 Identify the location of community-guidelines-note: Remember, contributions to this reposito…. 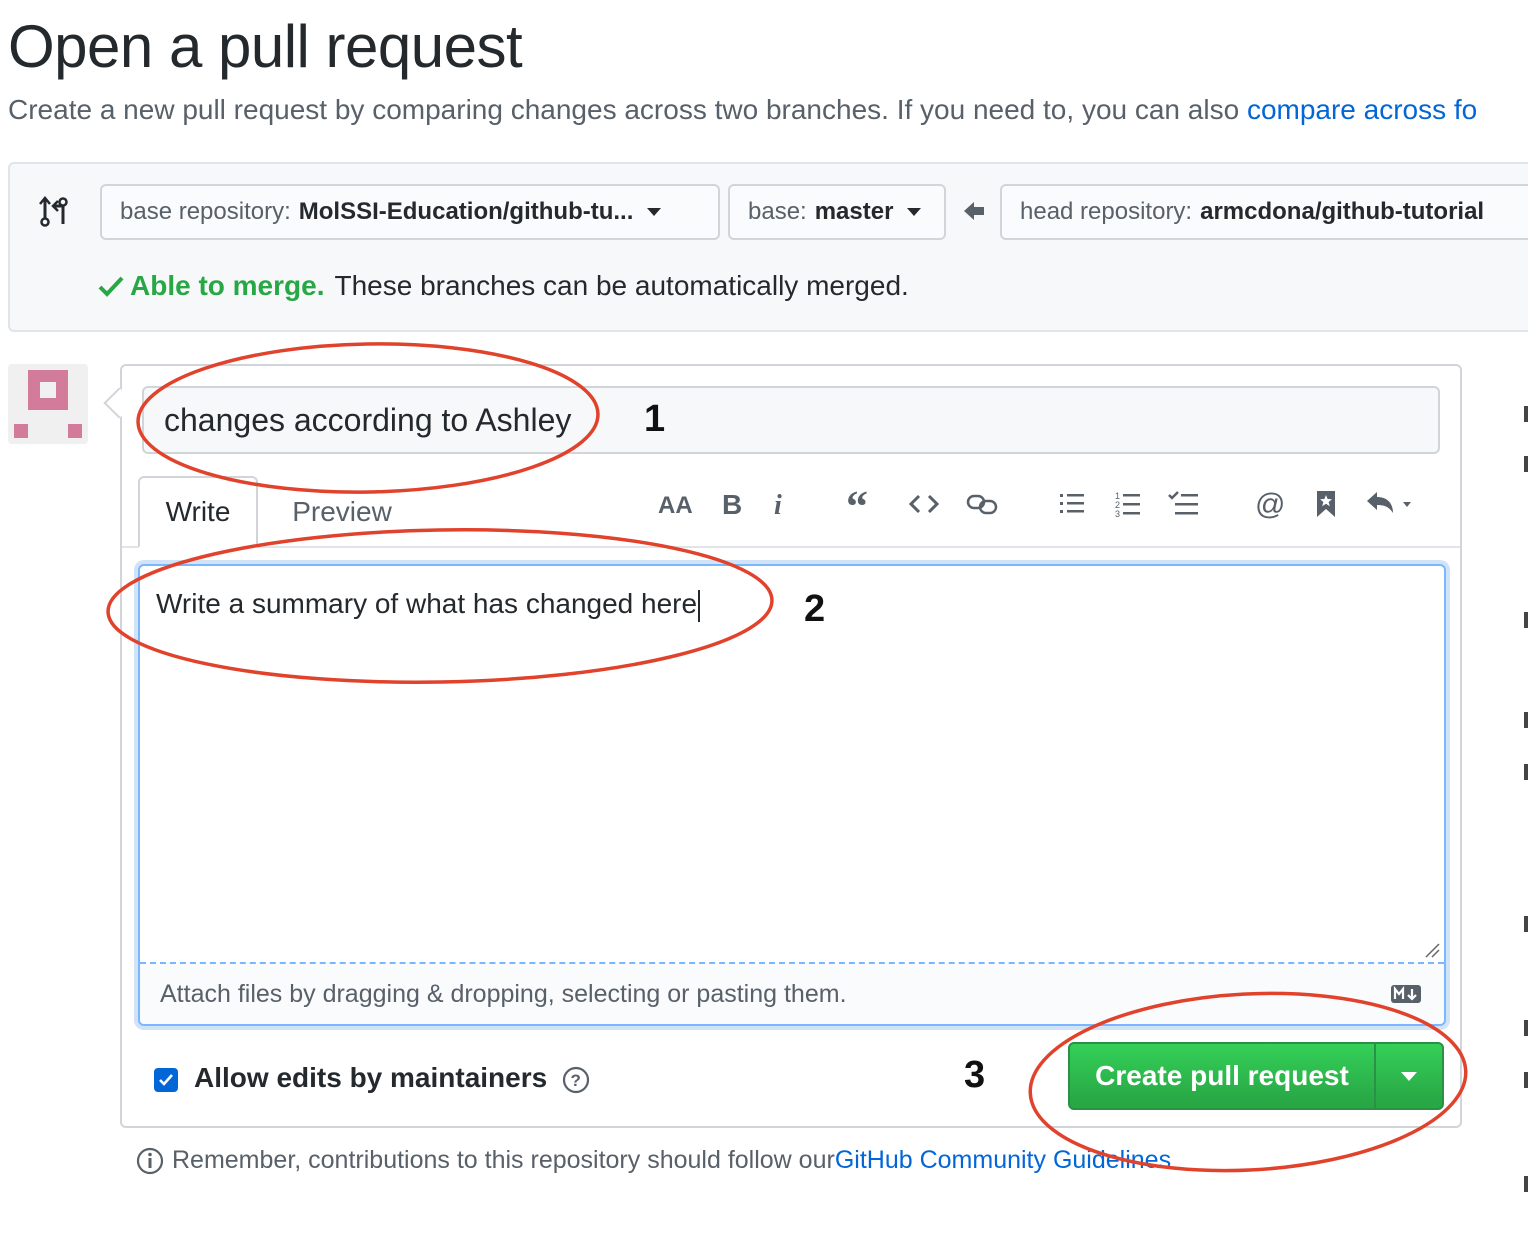
(653, 1160).